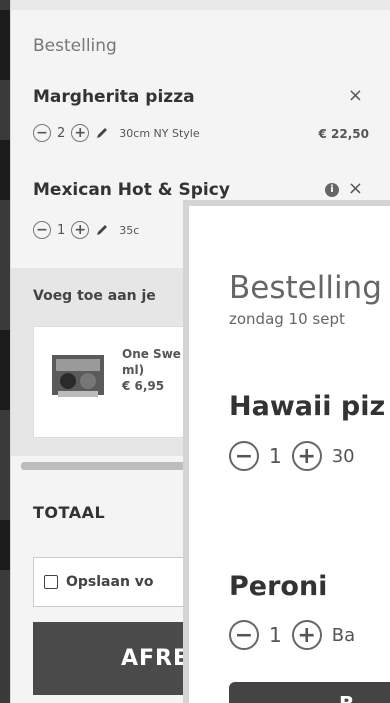 The image size is (390, 703). Describe the element at coordinates (129, 230) in the screenshot. I see `size-option: 35c` at that location.